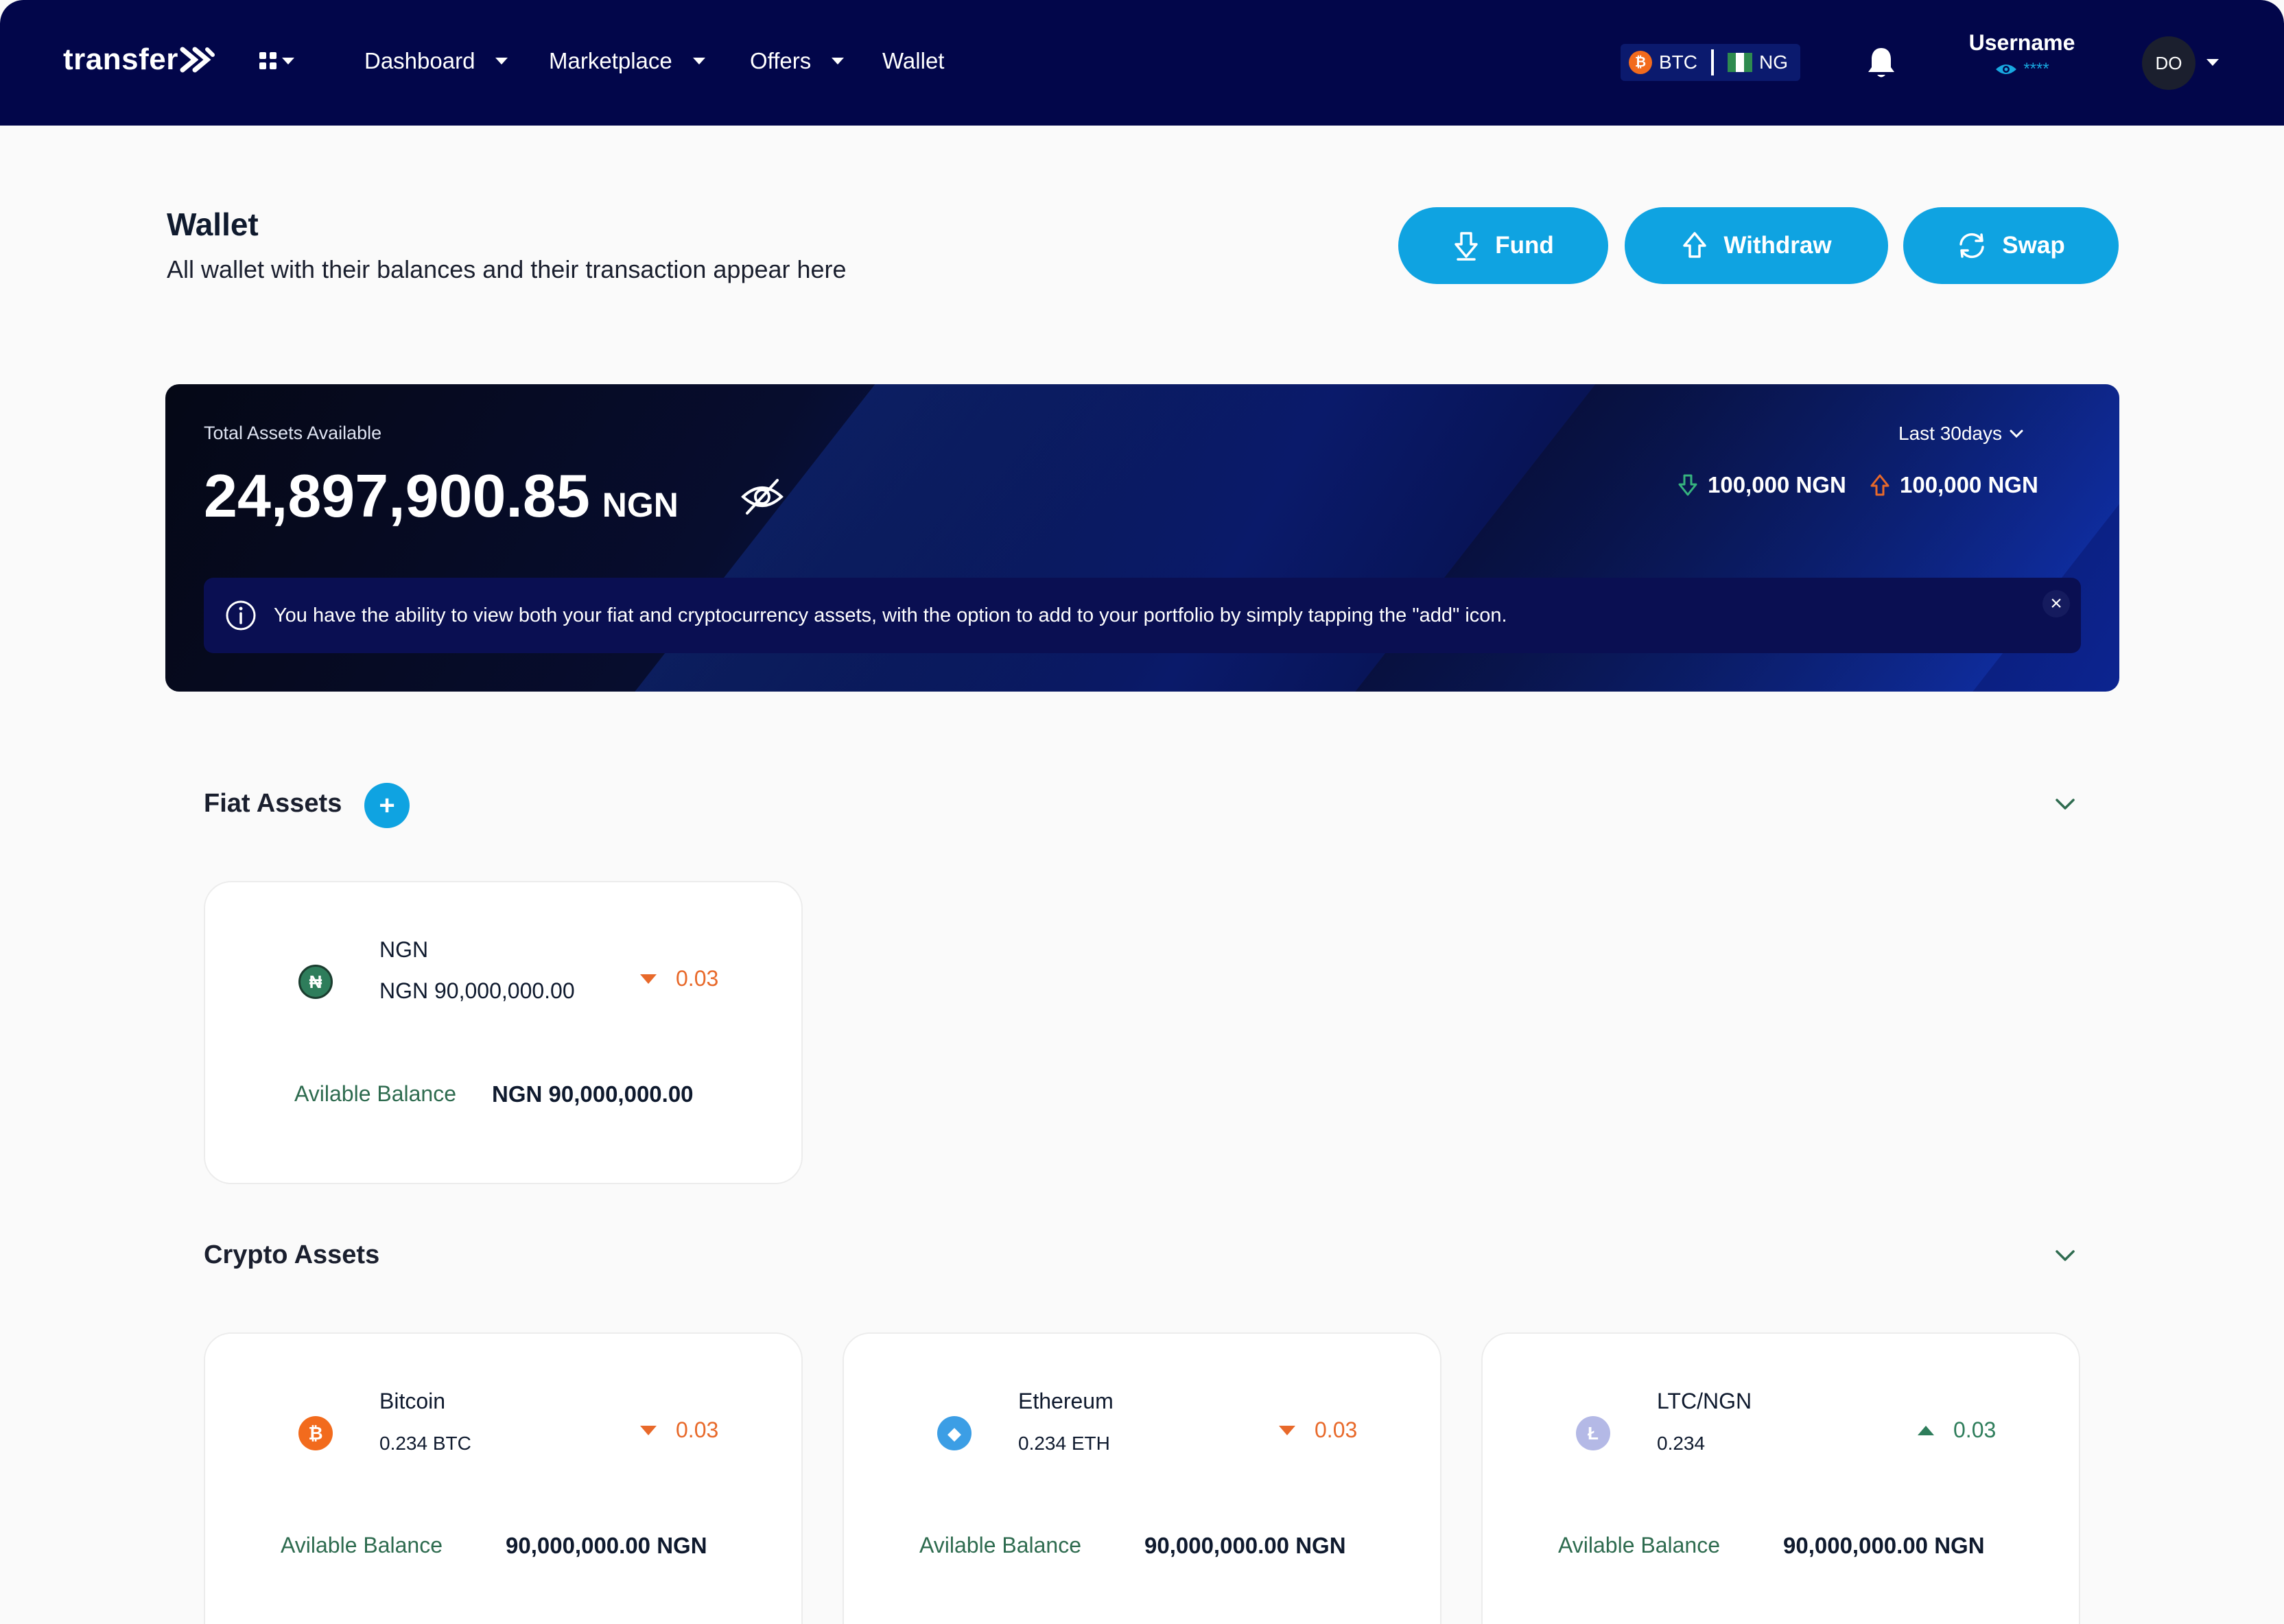 Image resolution: width=2284 pixels, height=1624 pixels. Describe the element at coordinates (273, 803) in the screenshot. I see `fiat-assets-title: Fiat Assets` at that location.